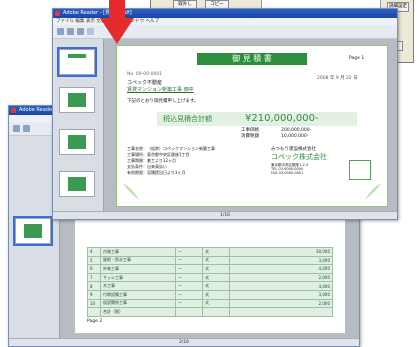 Image resolution: width=418 pixels, height=347 pixels. I want to click on table-row: 合計（税）, so click(210, 312).